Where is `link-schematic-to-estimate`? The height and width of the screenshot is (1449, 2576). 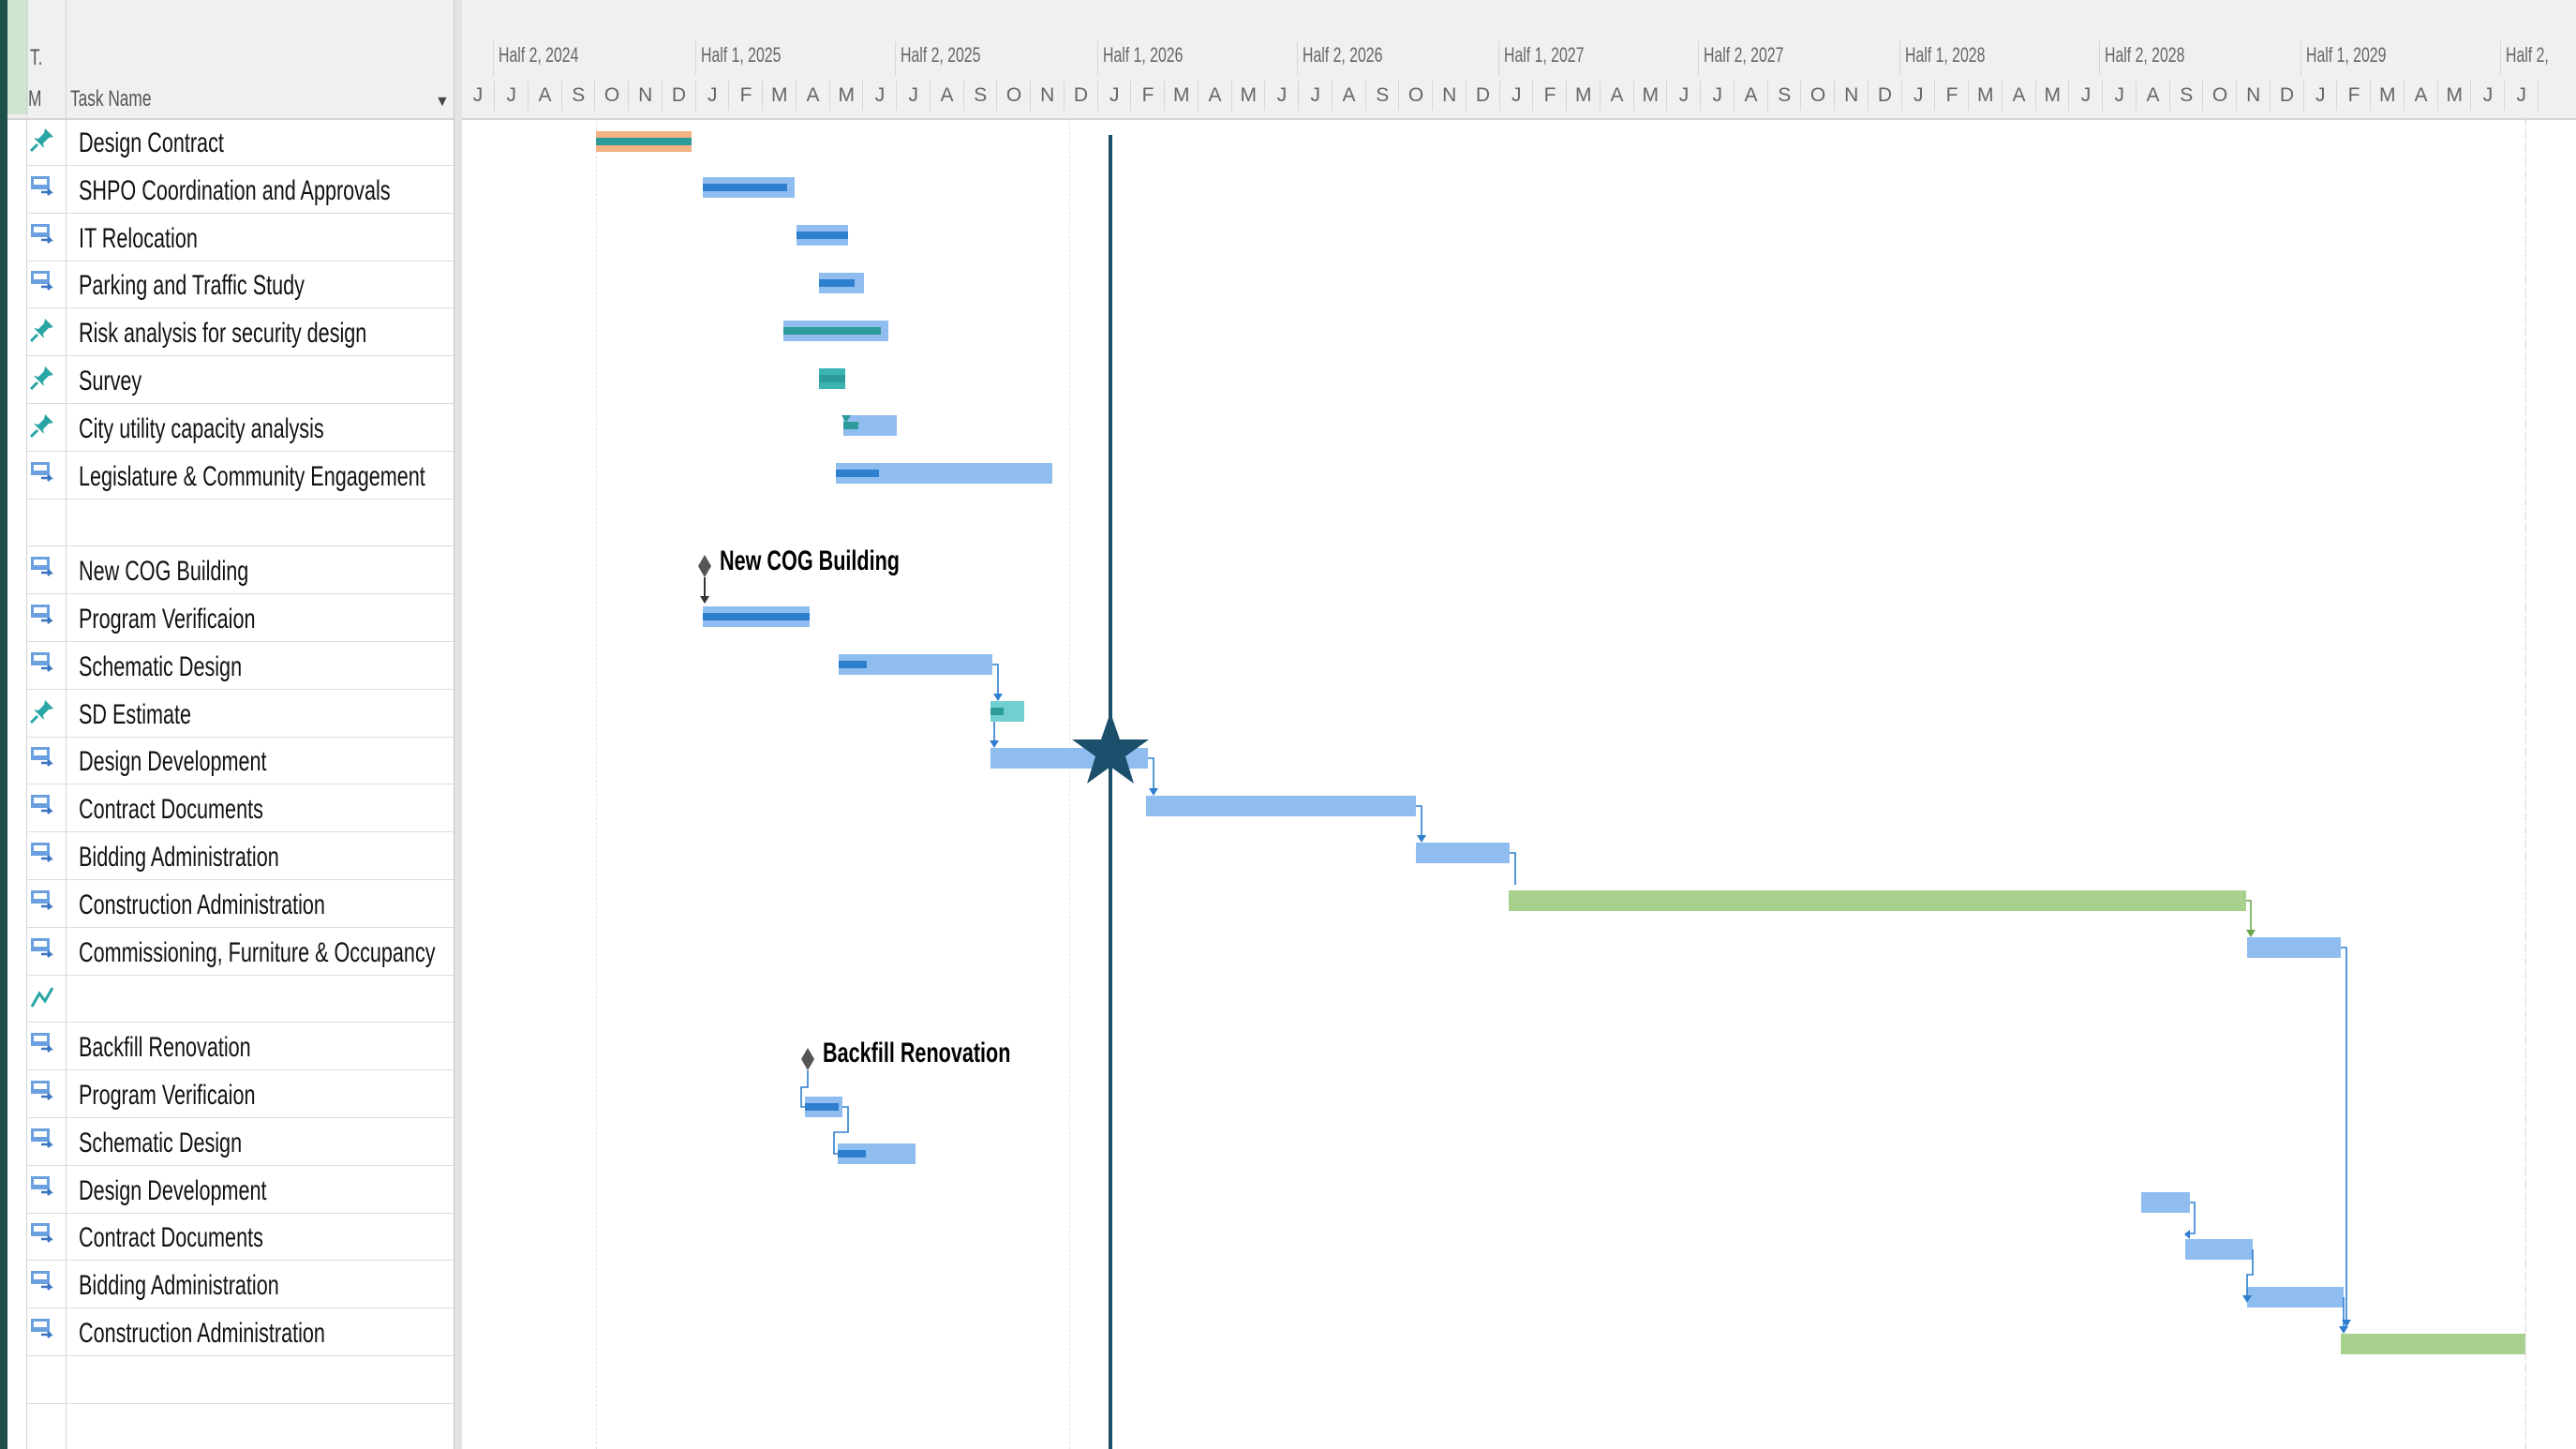
link-schematic-to-estimate is located at coordinates (995, 679).